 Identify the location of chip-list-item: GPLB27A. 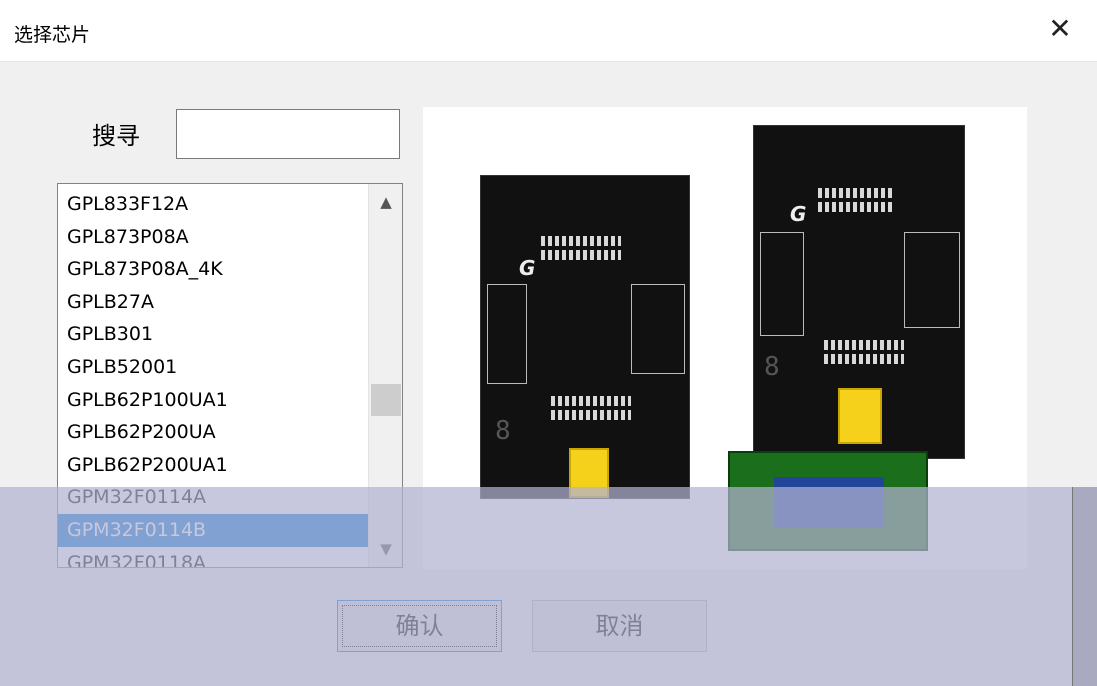
(213, 302).